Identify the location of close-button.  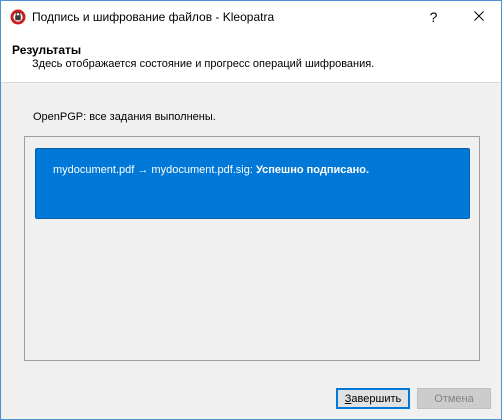
(478, 17).